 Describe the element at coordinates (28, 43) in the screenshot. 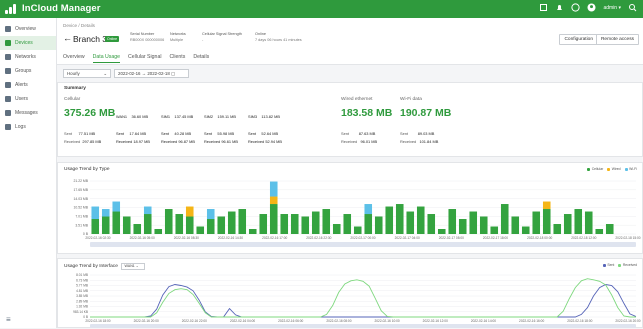

I see `sidebar-item-devices: Devices` at that location.